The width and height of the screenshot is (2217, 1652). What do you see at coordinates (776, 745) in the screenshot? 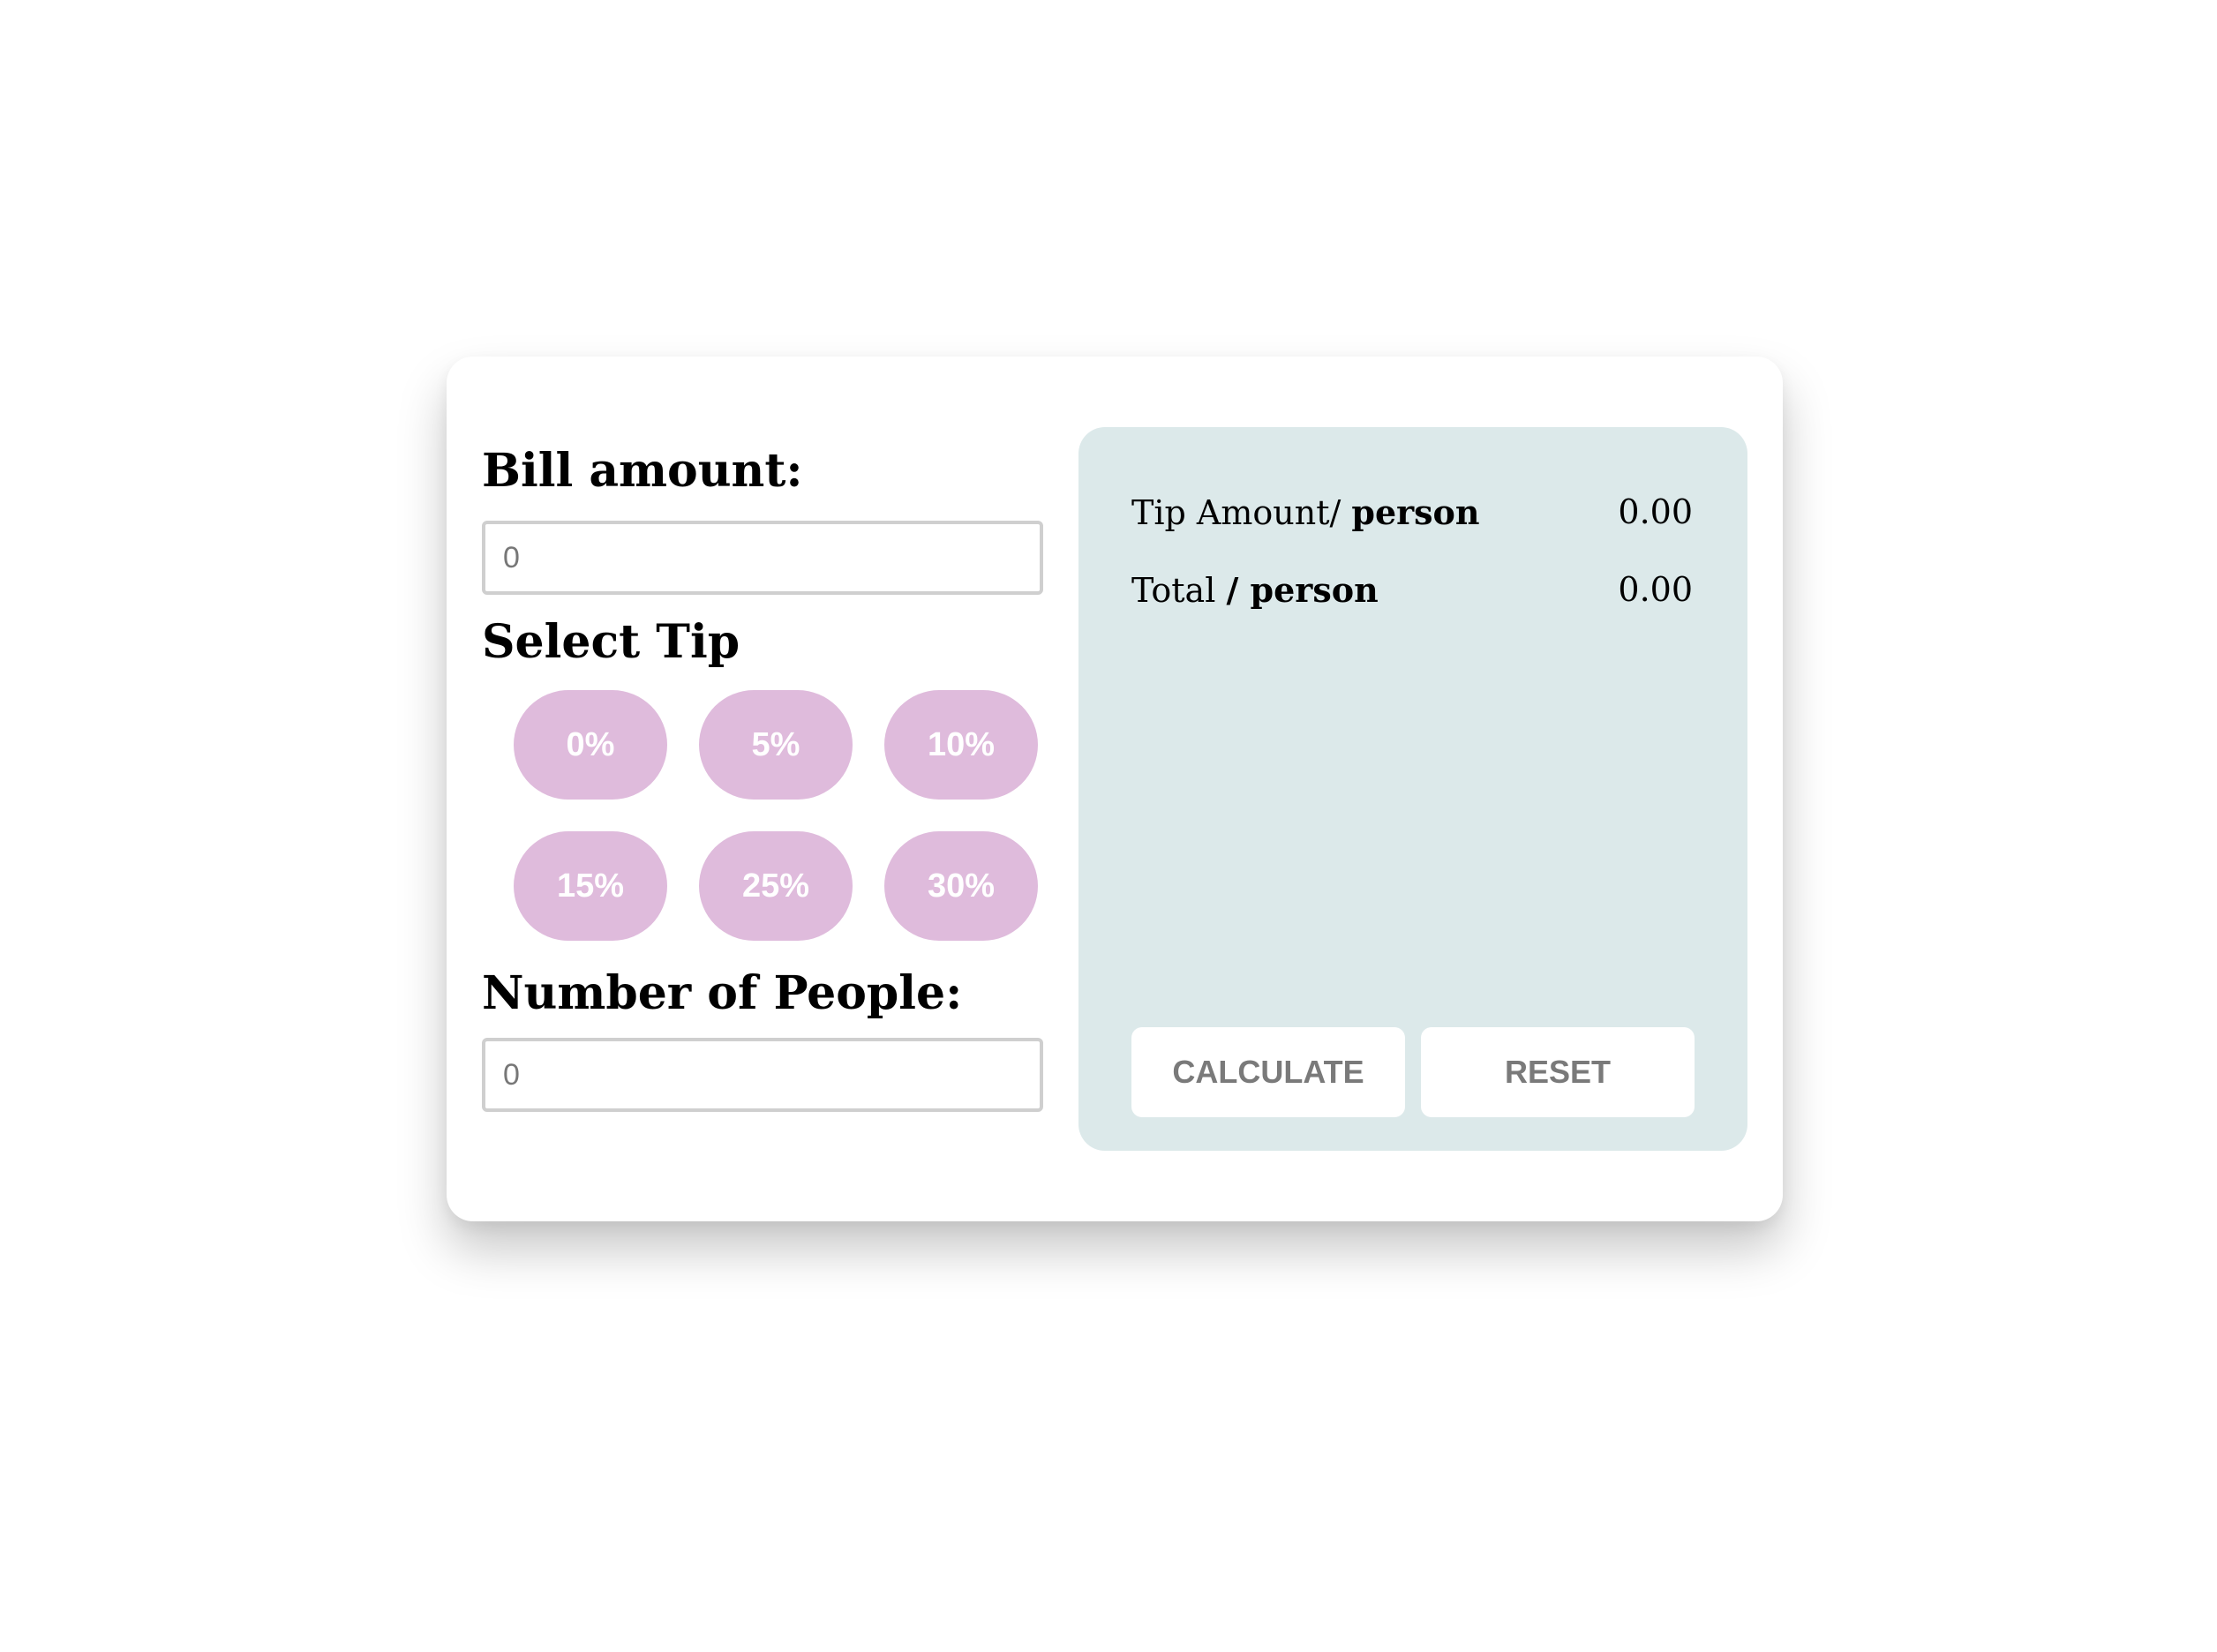
I see `tip-5-button: 5%` at bounding box center [776, 745].